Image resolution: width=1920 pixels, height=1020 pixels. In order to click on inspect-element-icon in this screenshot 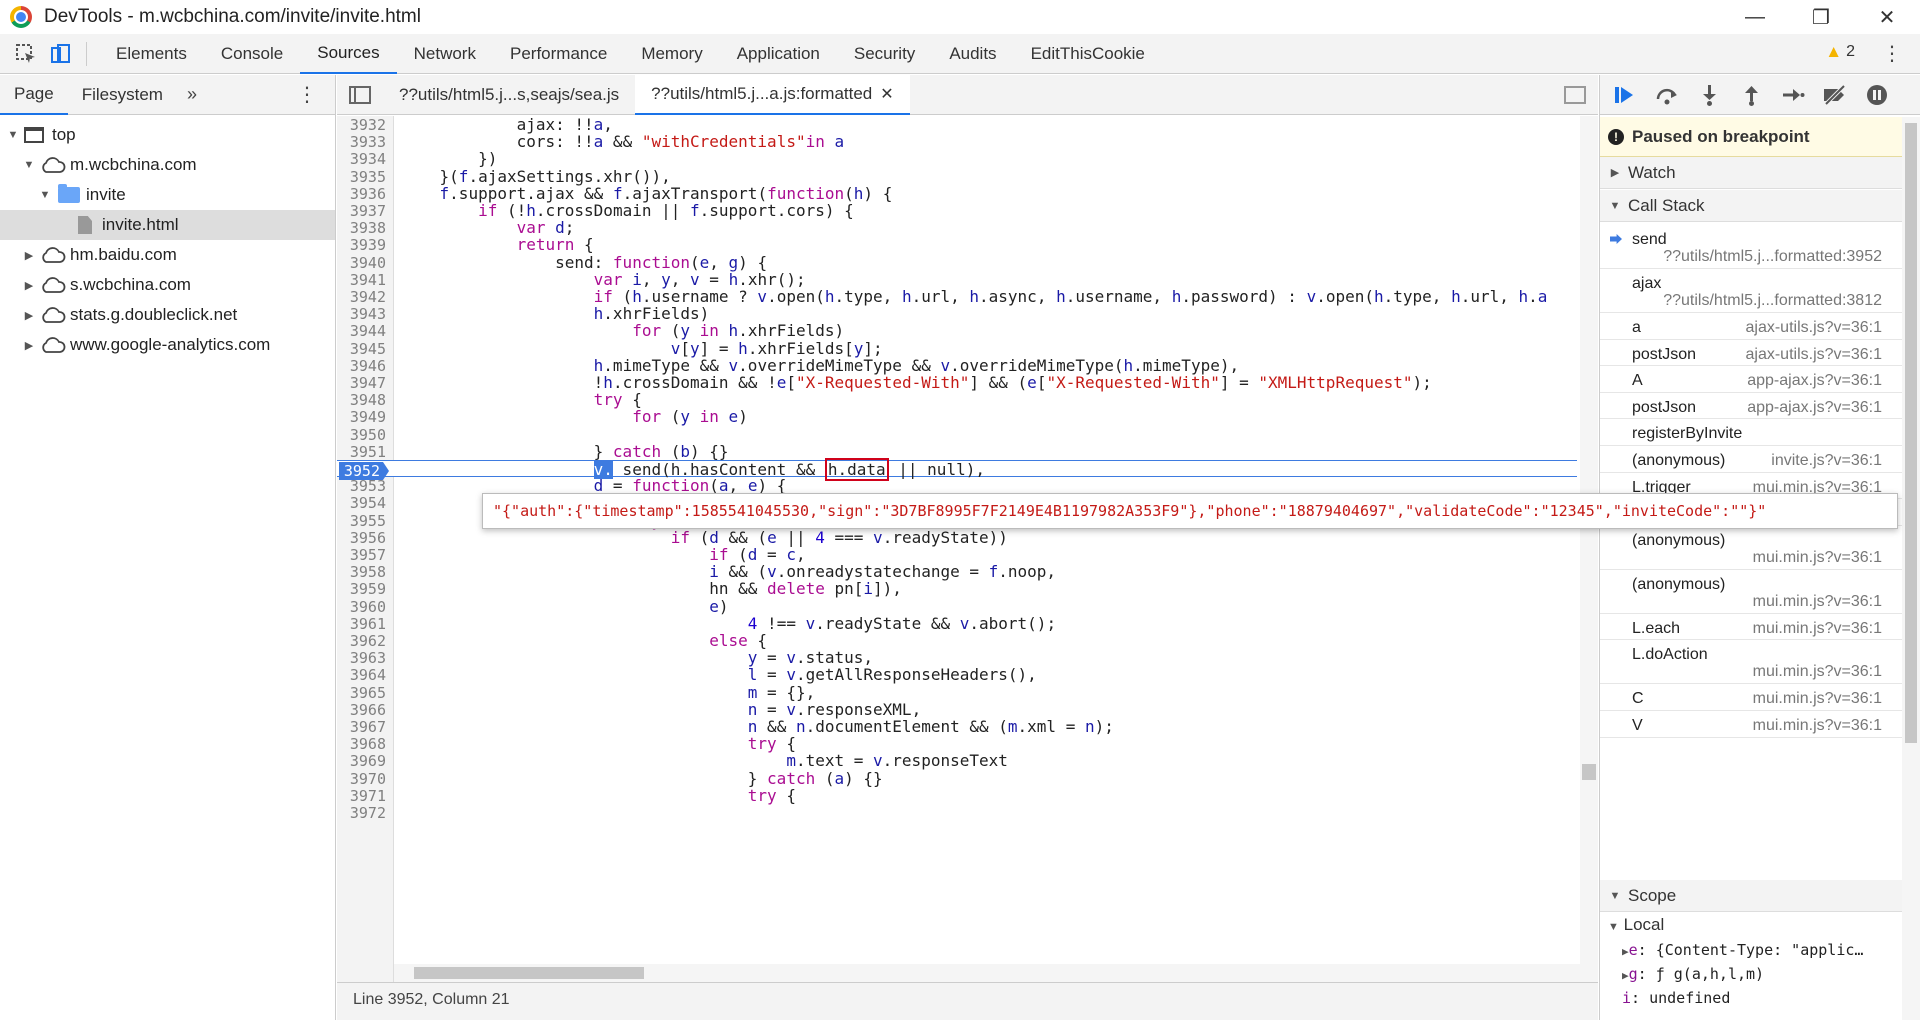, I will do `click(26, 54)`.